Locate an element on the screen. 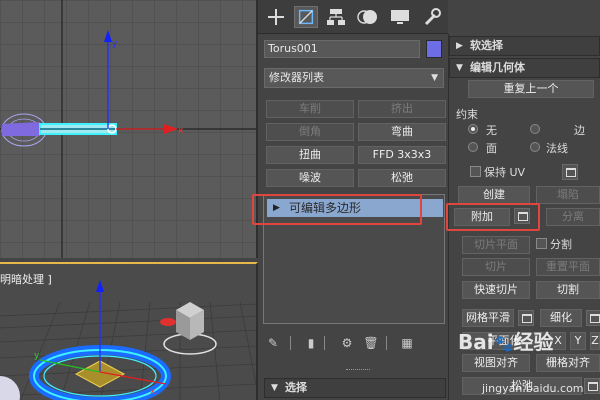  viewport-label: 明暗处理 ] is located at coordinates (26, 279).